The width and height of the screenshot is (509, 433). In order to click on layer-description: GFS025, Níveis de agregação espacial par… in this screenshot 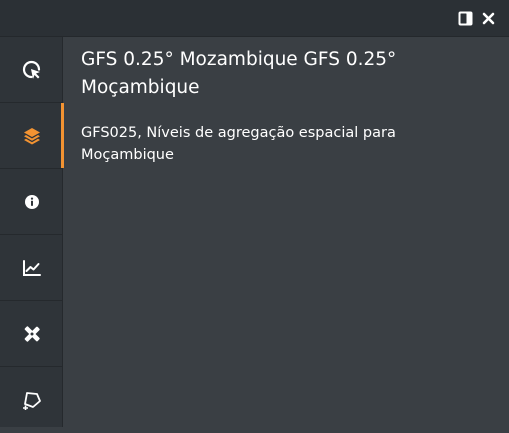, I will do `click(238, 144)`.